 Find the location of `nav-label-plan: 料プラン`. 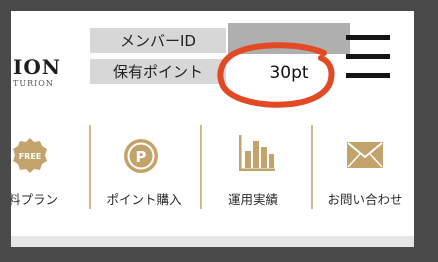

nav-label-plan: 料プラン is located at coordinates (35, 199).